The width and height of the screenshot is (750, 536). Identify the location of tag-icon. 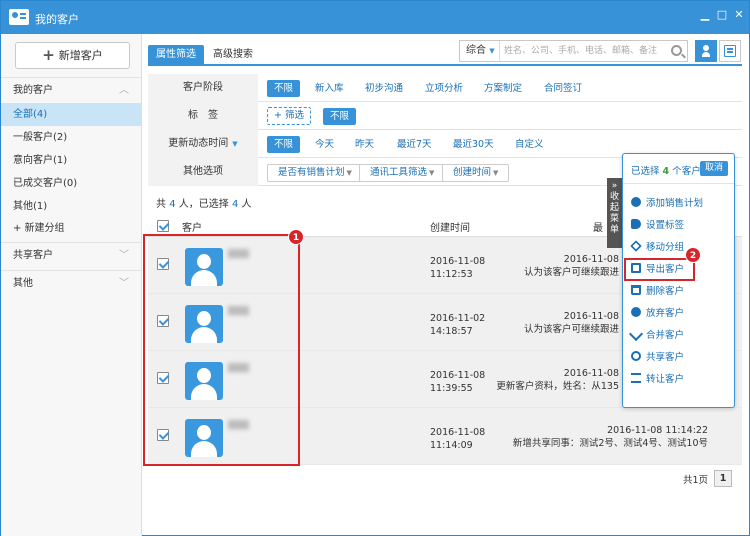
(636, 224).